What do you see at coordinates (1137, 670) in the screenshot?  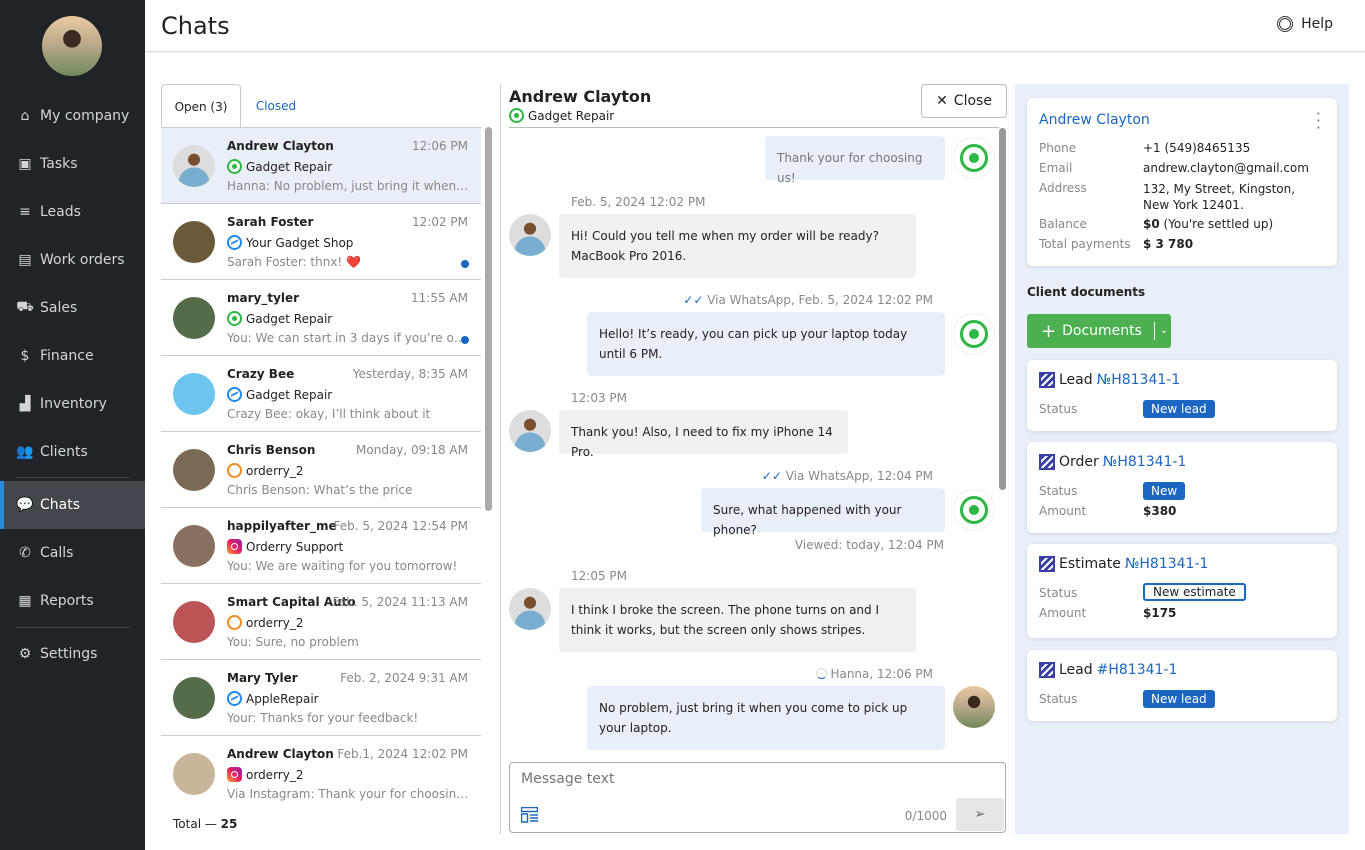 I see `document-number-link: #H81341-1` at bounding box center [1137, 670].